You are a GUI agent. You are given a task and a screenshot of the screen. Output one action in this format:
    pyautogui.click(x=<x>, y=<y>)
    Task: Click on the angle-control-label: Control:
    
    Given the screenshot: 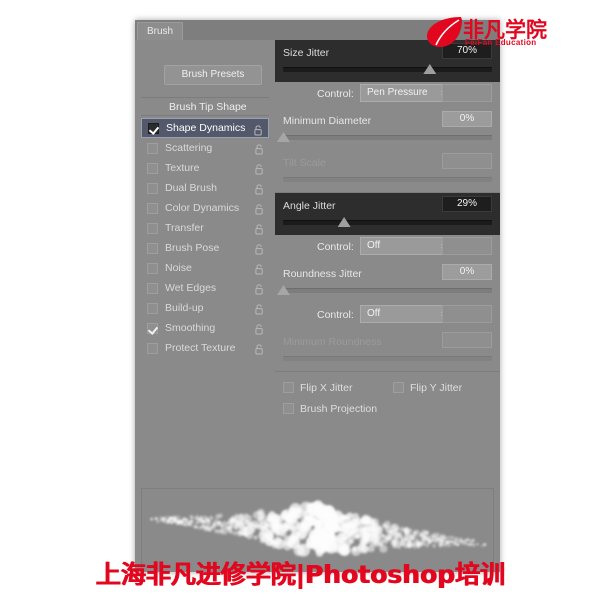 What is the action you would take?
    pyautogui.click(x=335, y=247)
    